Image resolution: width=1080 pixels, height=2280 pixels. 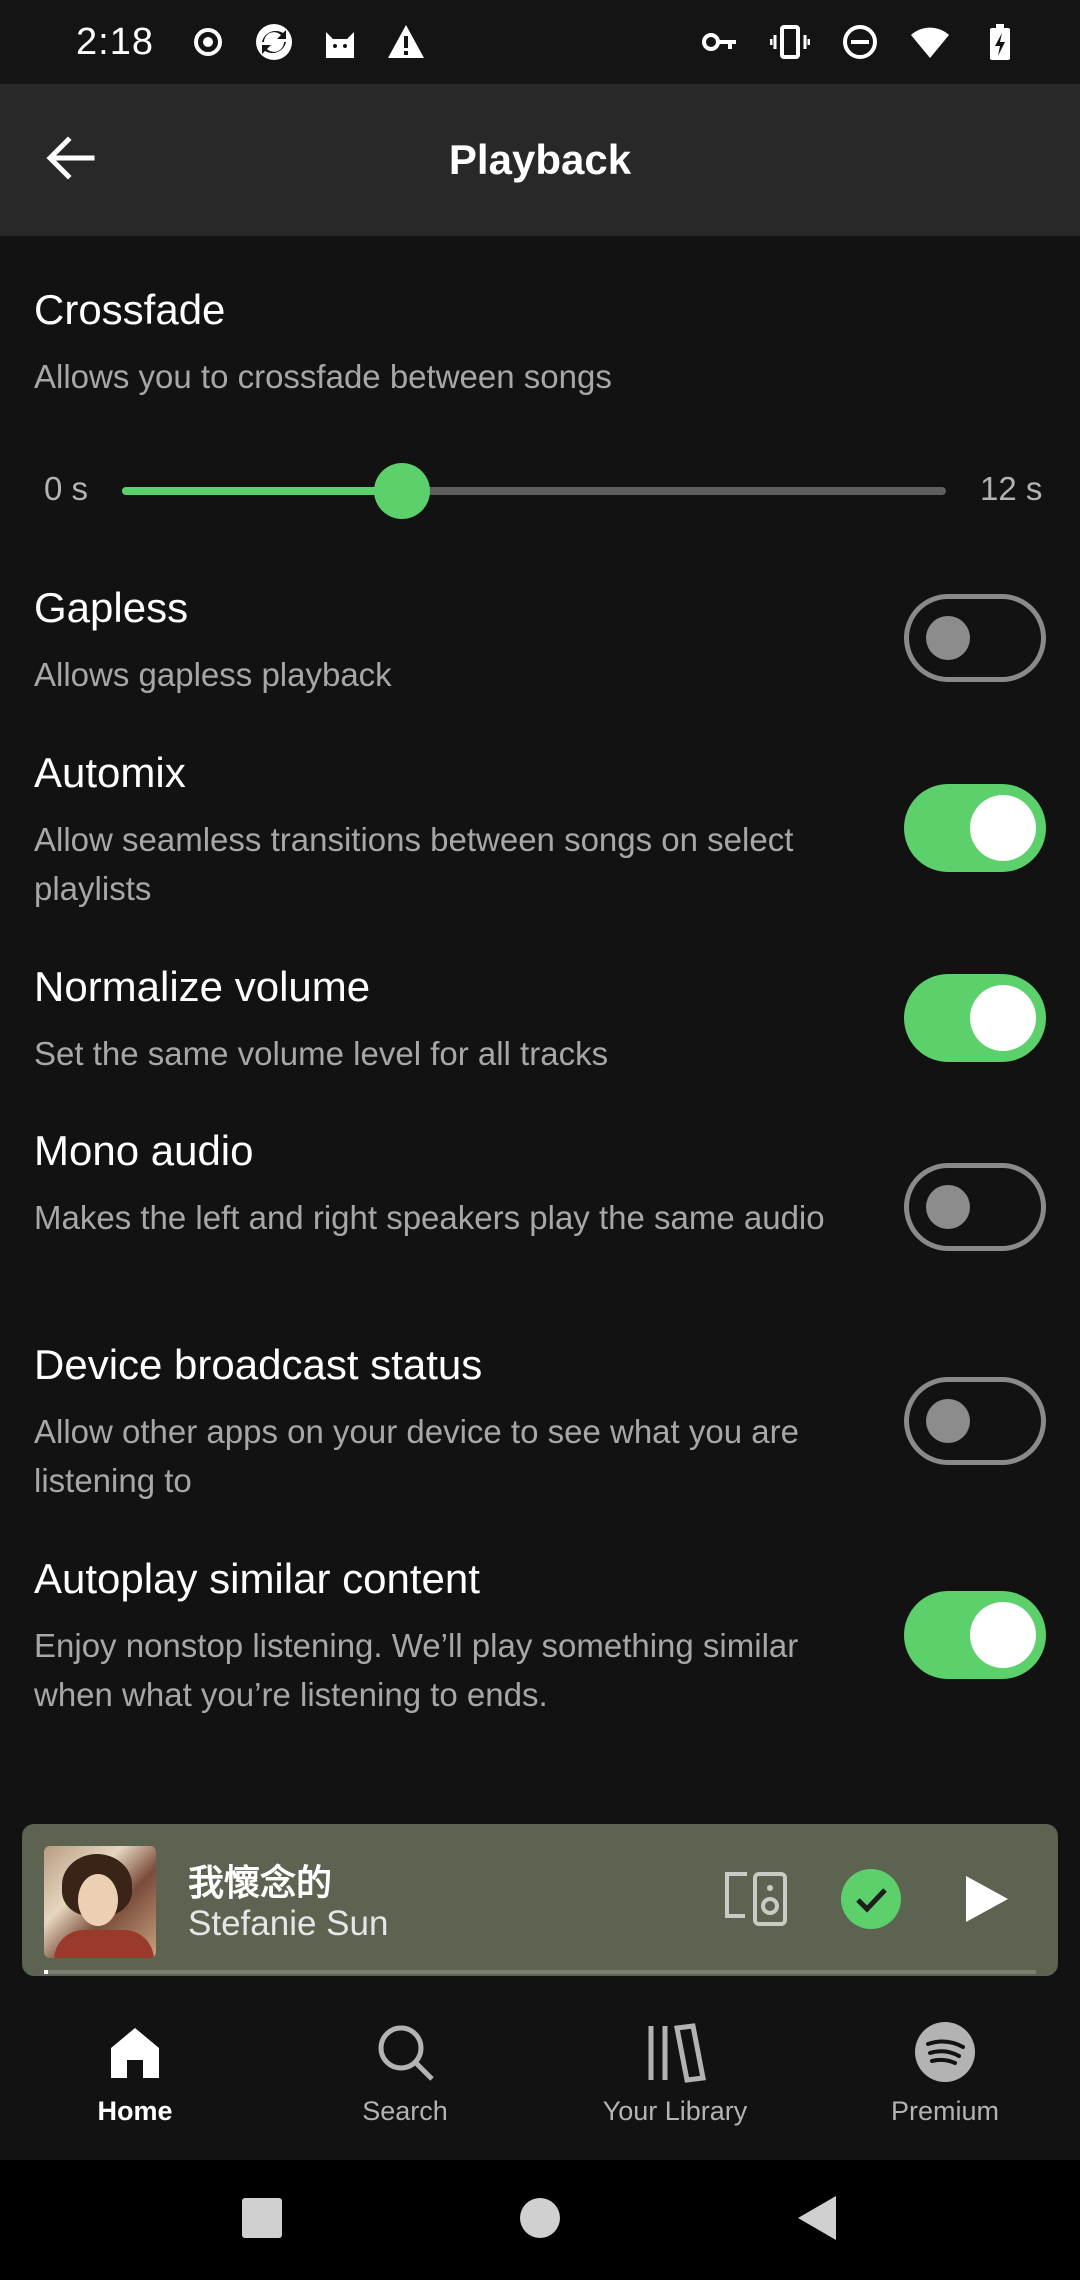 What do you see at coordinates (115, 41) in the screenshot?
I see `status-time: 2:18` at bounding box center [115, 41].